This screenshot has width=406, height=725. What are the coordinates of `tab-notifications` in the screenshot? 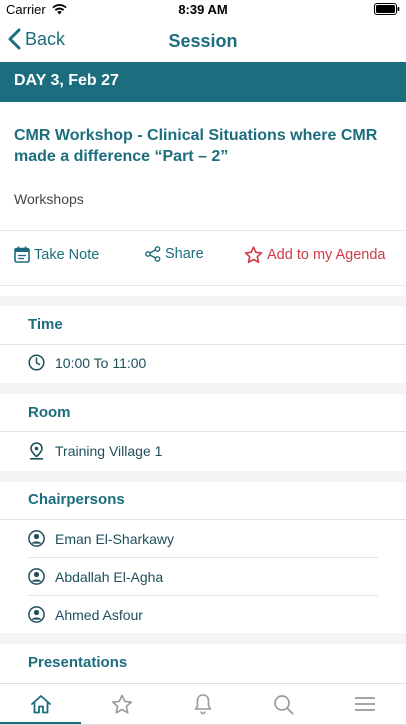 It's located at (202, 704).